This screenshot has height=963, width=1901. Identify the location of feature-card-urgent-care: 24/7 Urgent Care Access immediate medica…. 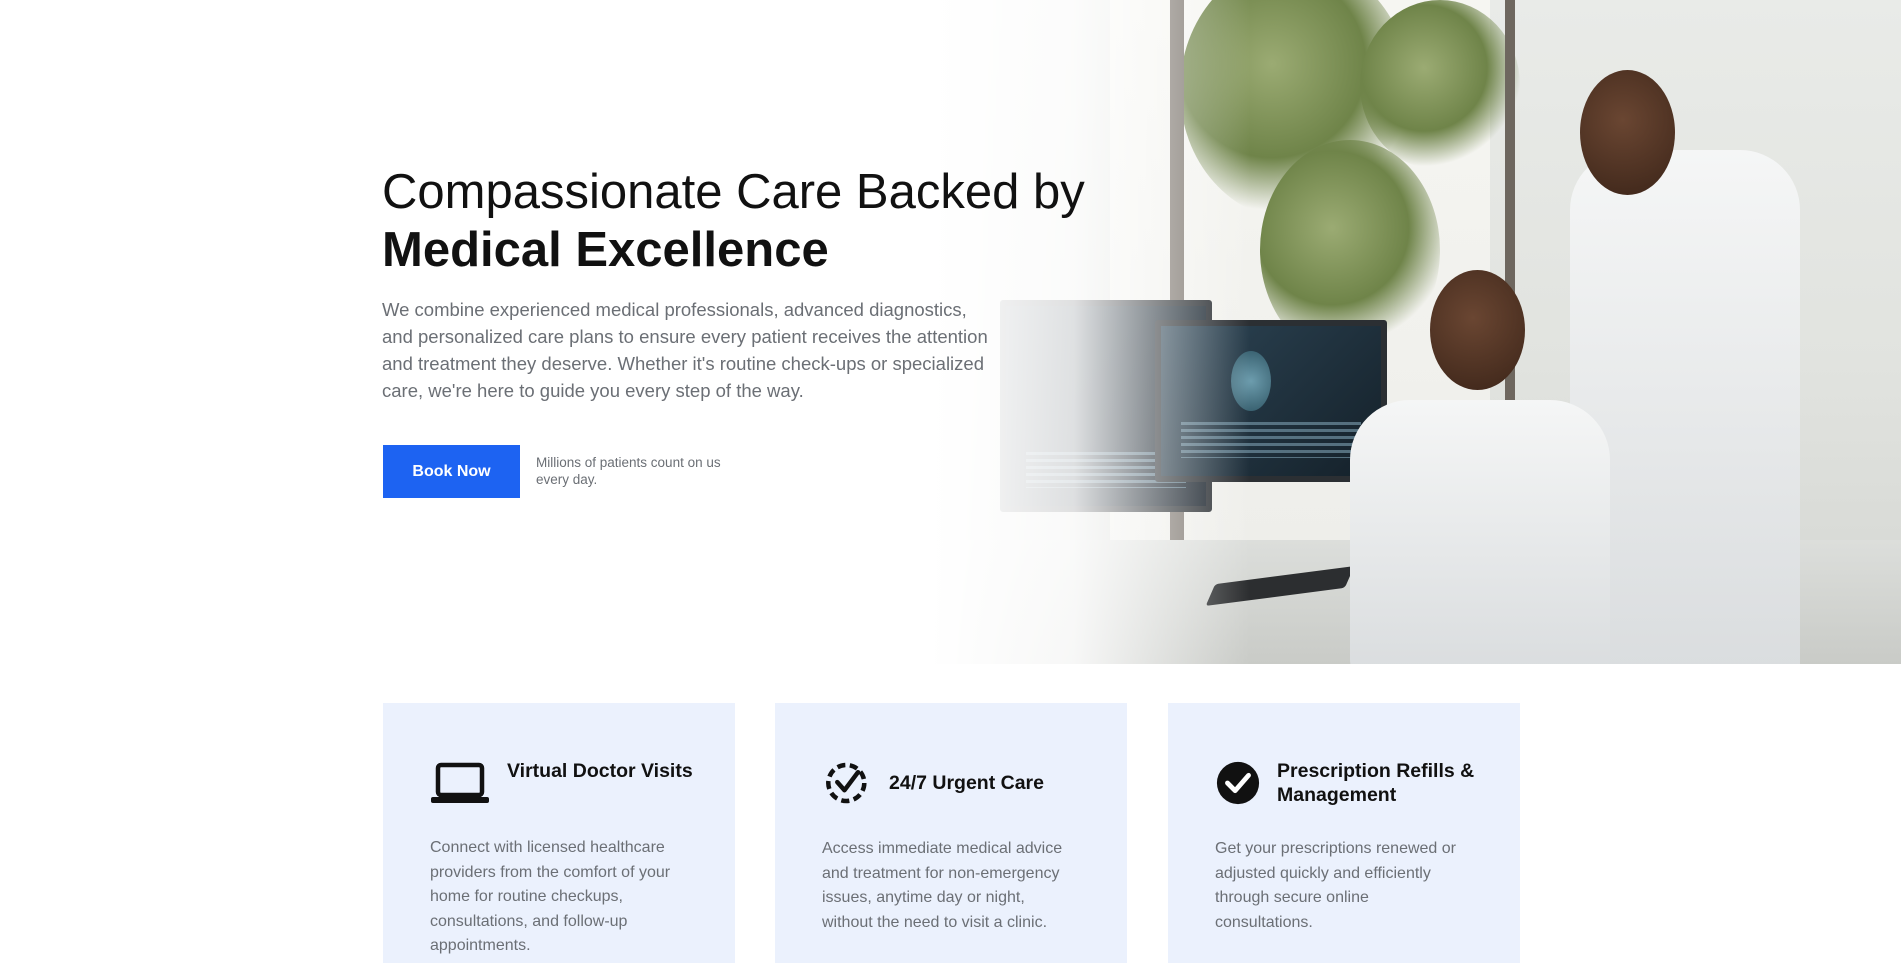
(951, 833).